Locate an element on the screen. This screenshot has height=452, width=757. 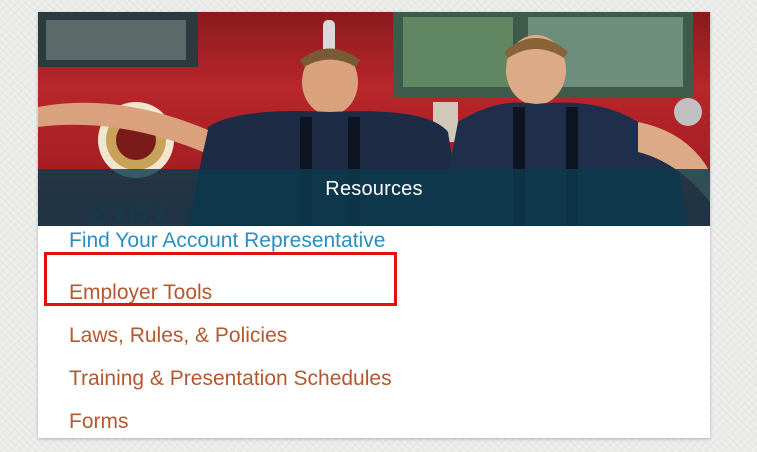
find-account-representative-link: Find Your Account Representative is located at coordinates (379, 240).